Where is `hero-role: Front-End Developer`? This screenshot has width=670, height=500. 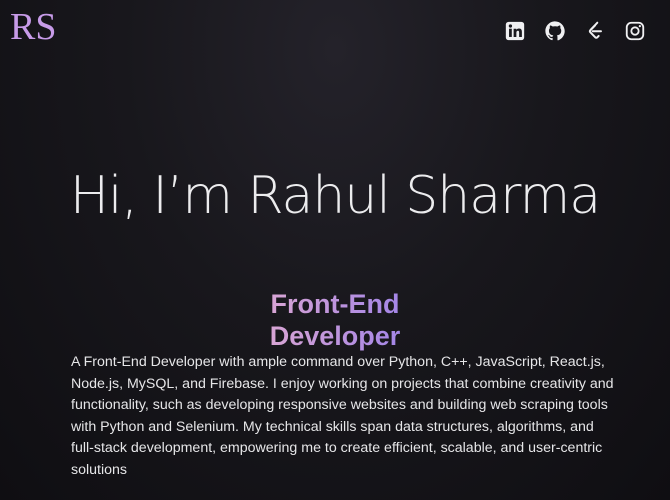 hero-role: Front-End Developer is located at coordinates (335, 320).